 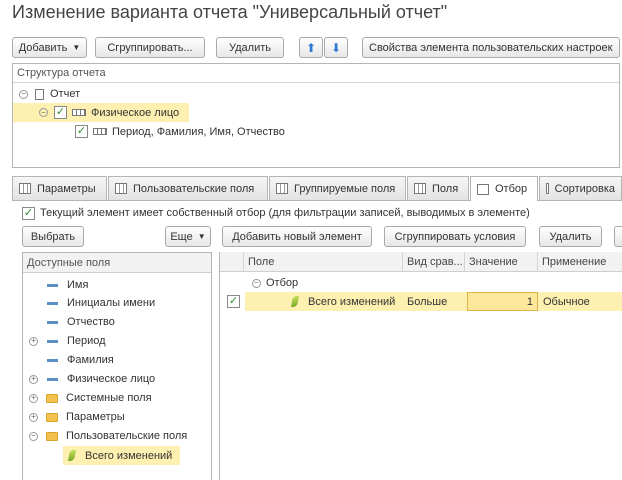 What do you see at coordinates (345, 188) in the screenshot?
I see `tab-group-fields-label: Группируемые поля` at bounding box center [345, 188].